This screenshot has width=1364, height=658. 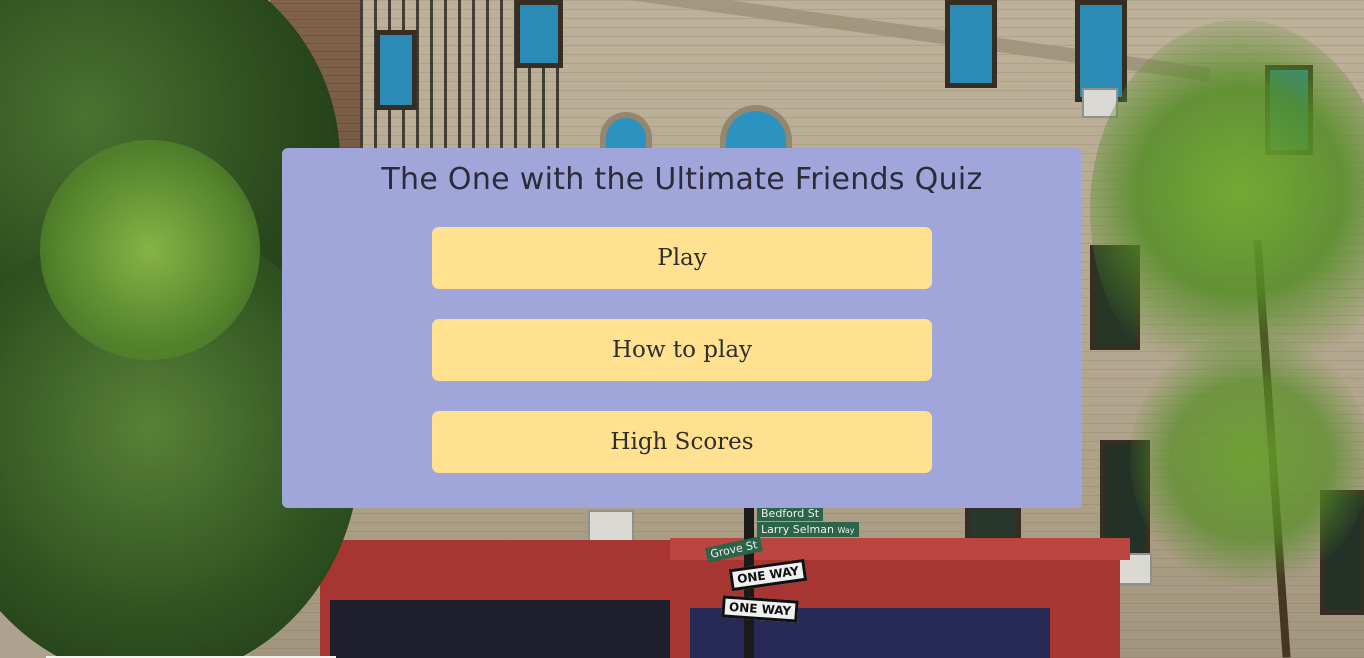 What do you see at coordinates (682, 442) in the screenshot?
I see `high-scores-button: High Scores` at bounding box center [682, 442].